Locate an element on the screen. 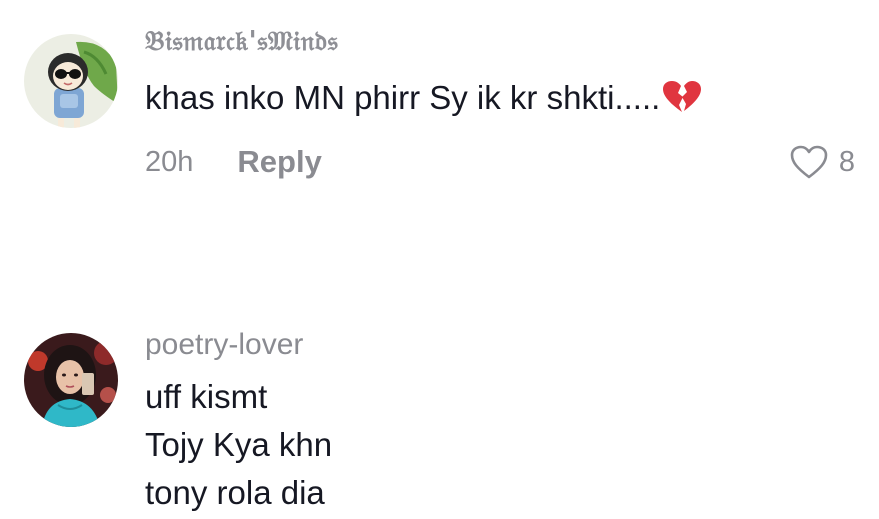 The height and width of the screenshot is (519, 879). like-button: 8 is located at coordinates (822, 162).